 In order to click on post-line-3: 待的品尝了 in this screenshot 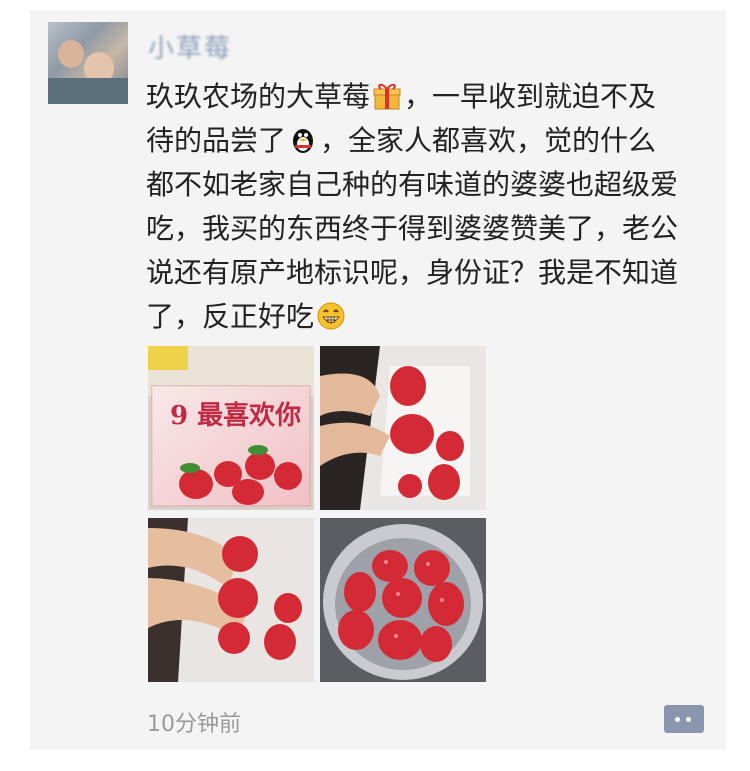, I will do `click(216, 140)`.